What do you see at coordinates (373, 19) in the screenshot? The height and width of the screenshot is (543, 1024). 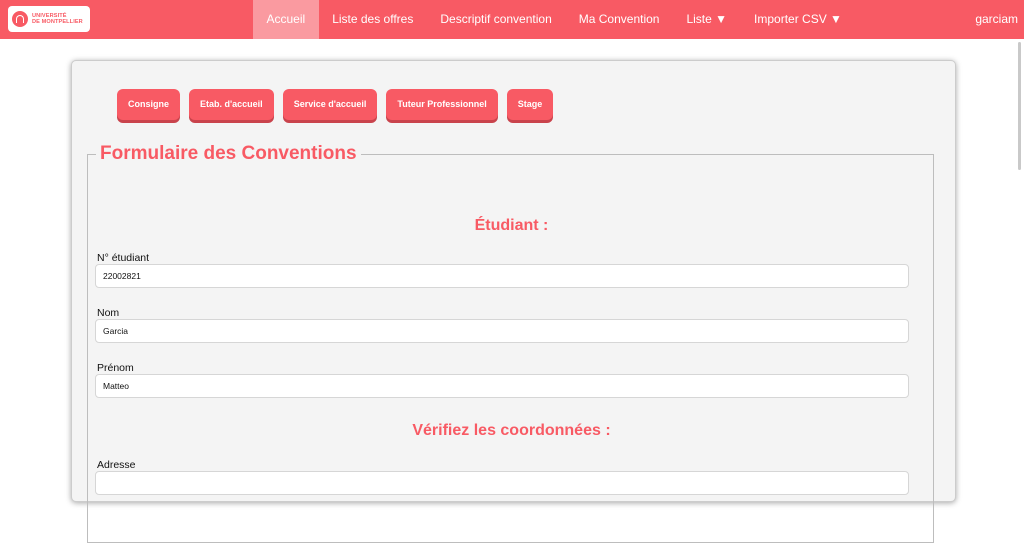 I see `nav-item-liste-des-offres: Liste des offres` at bounding box center [373, 19].